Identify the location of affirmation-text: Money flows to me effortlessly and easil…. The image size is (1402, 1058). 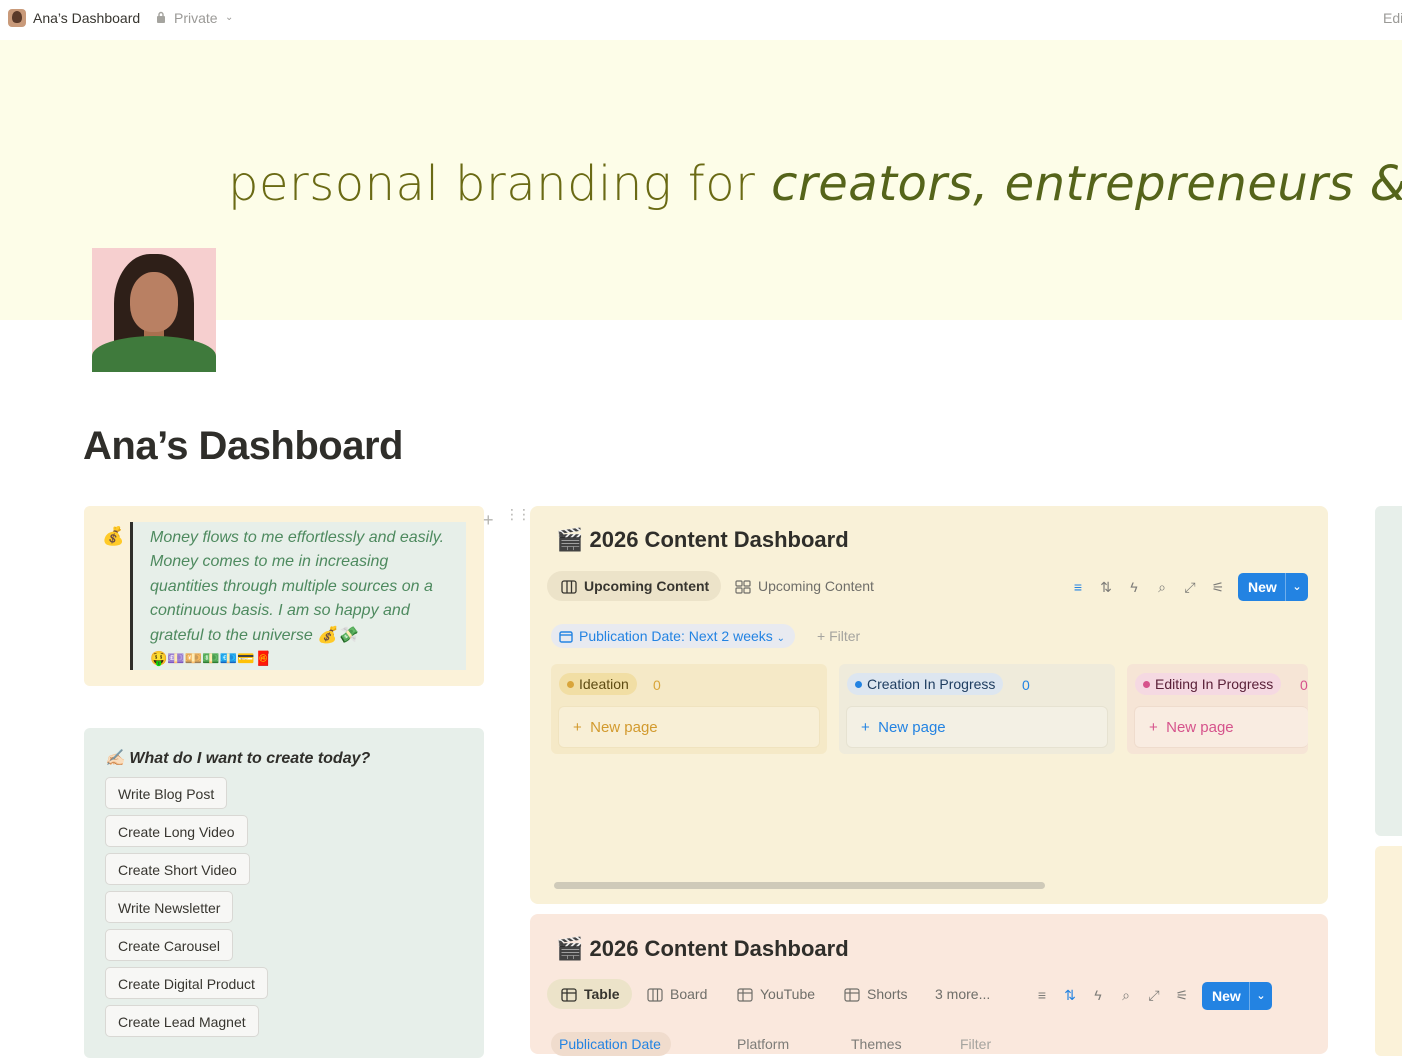
(302, 587).